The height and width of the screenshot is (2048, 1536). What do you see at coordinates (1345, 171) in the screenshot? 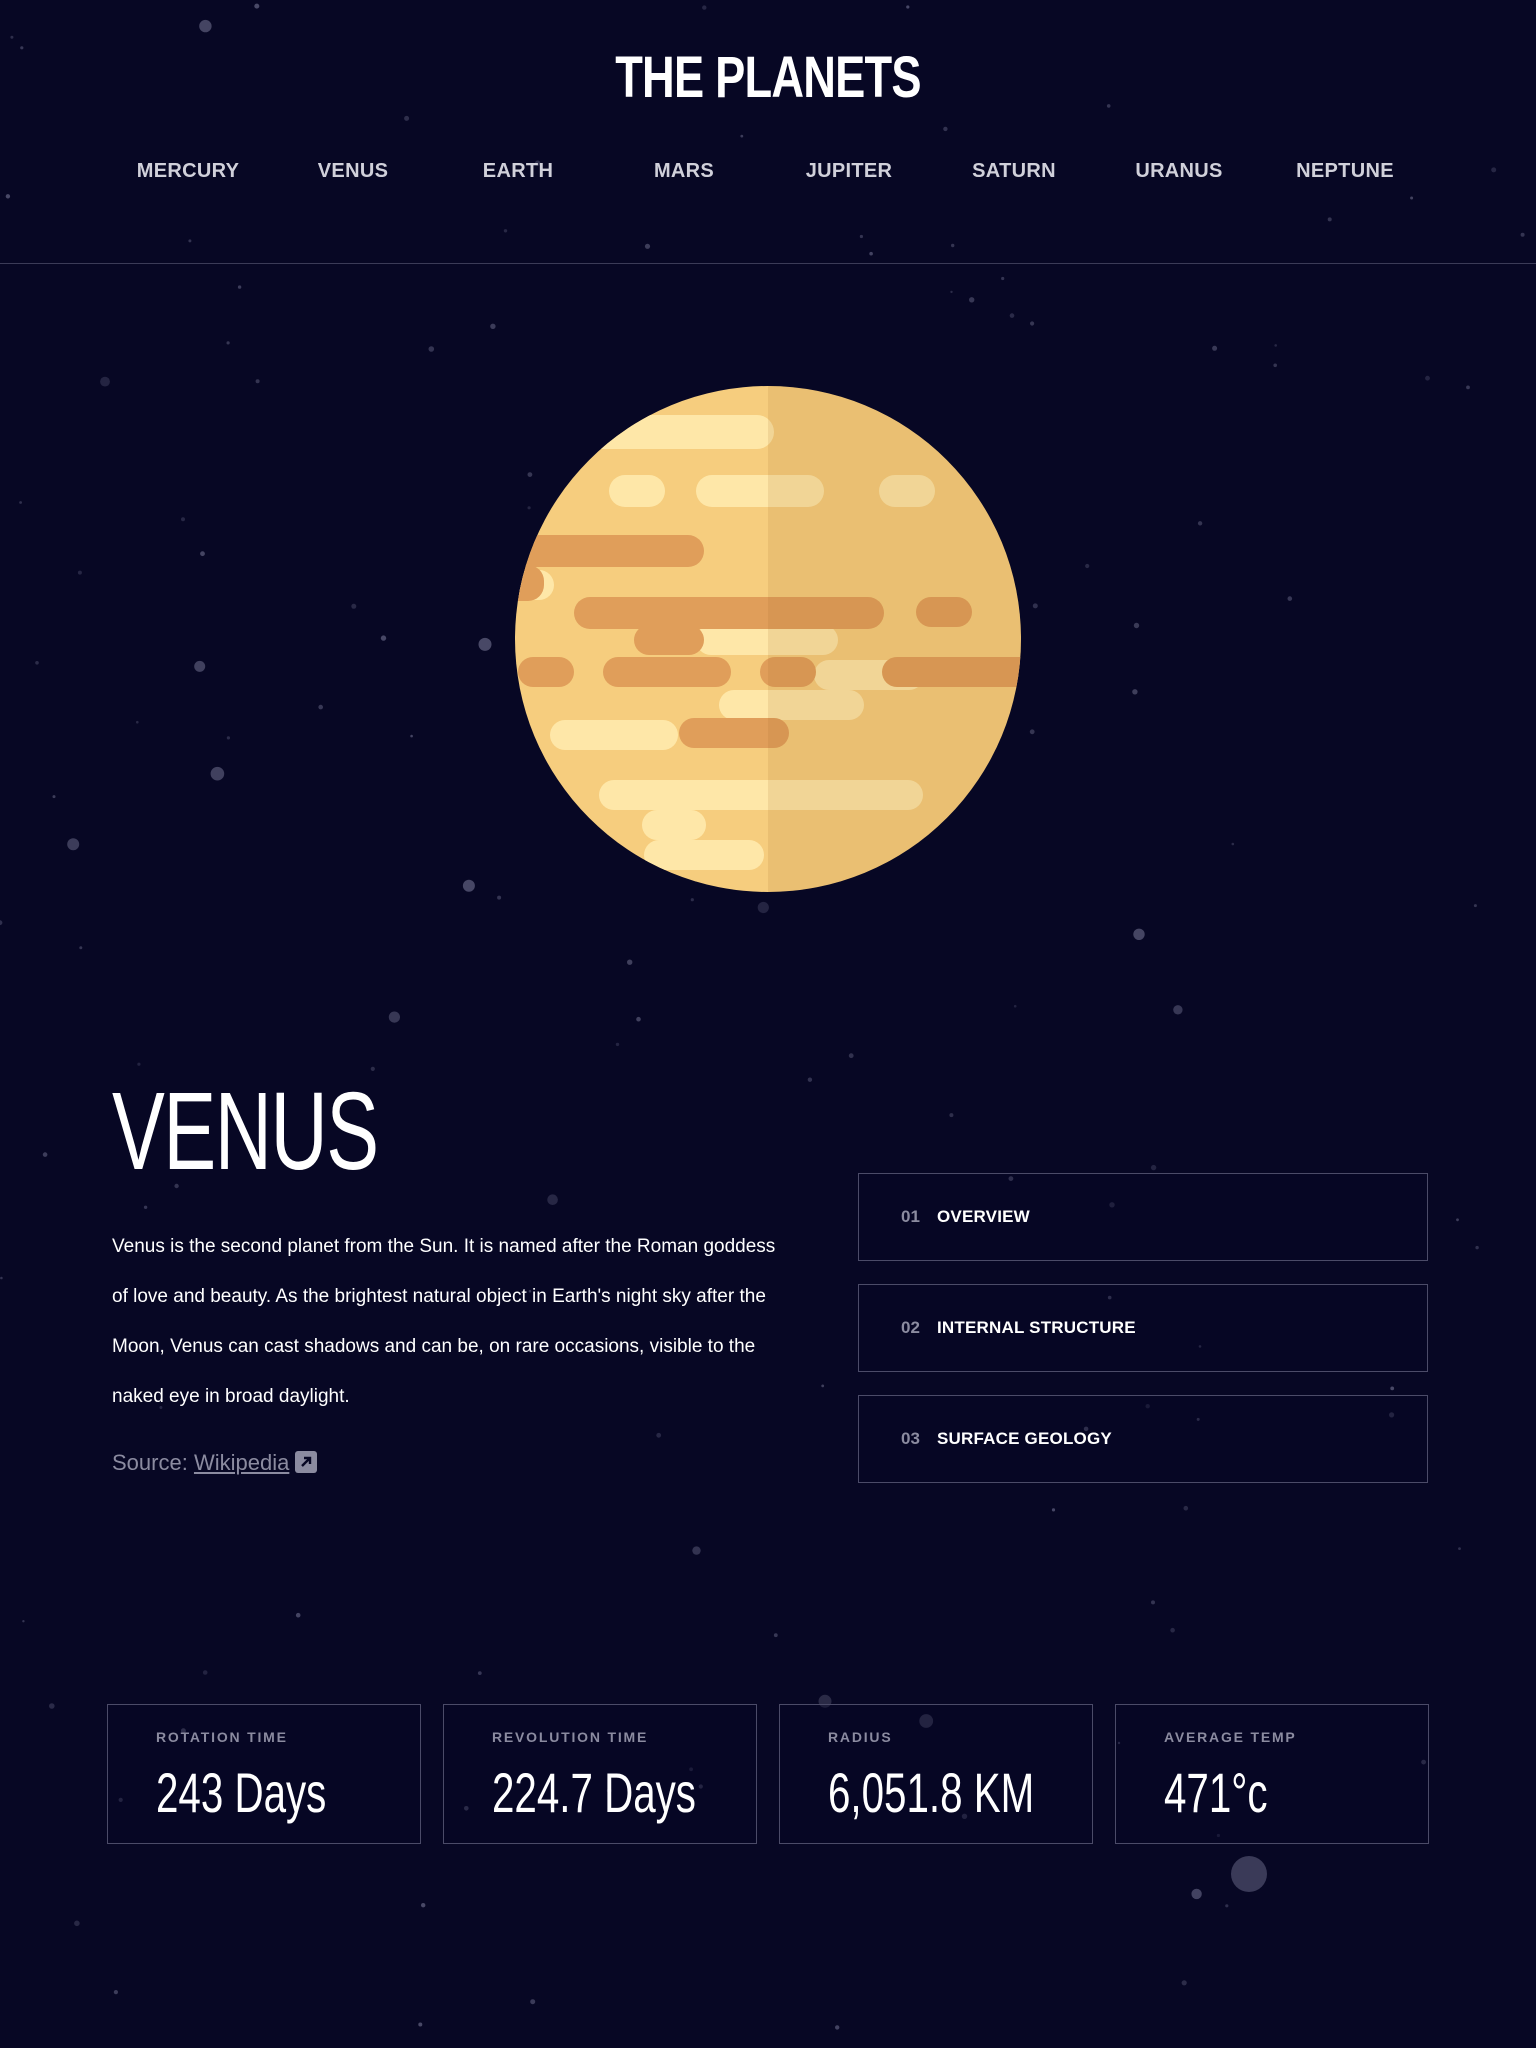
I see `nav-item-neptune: NEPTUNE` at bounding box center [1345, 171].